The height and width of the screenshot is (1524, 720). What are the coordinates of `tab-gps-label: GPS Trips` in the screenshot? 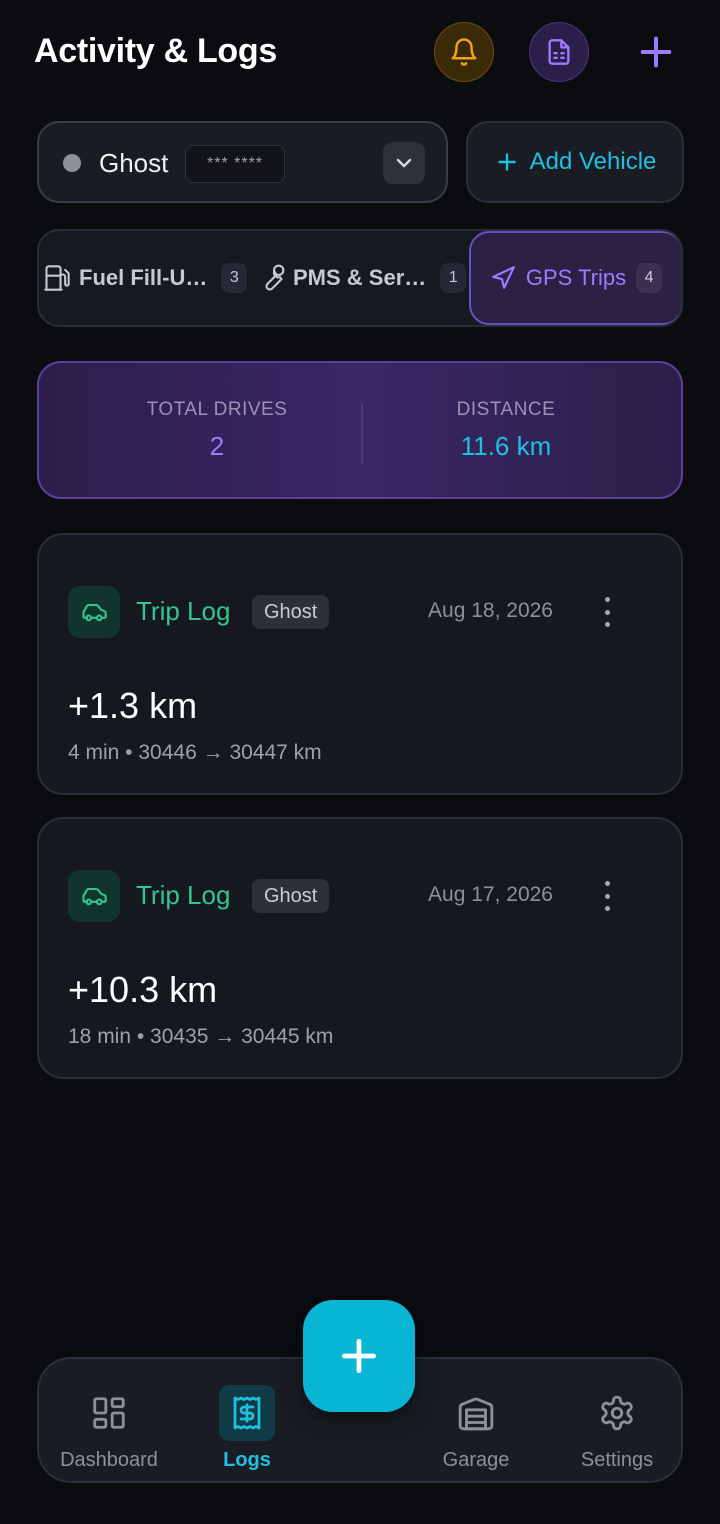 It's located at (576, 277).